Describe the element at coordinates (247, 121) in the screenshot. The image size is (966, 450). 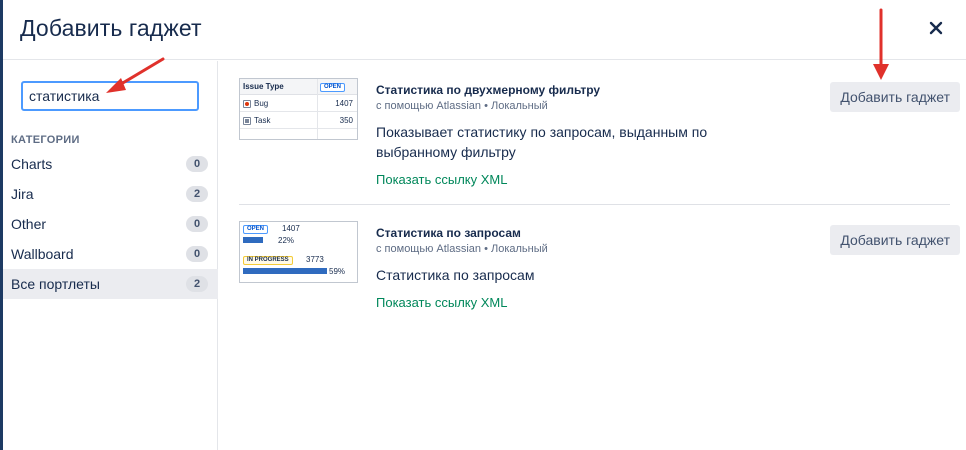
I see `task-icon` at that location.